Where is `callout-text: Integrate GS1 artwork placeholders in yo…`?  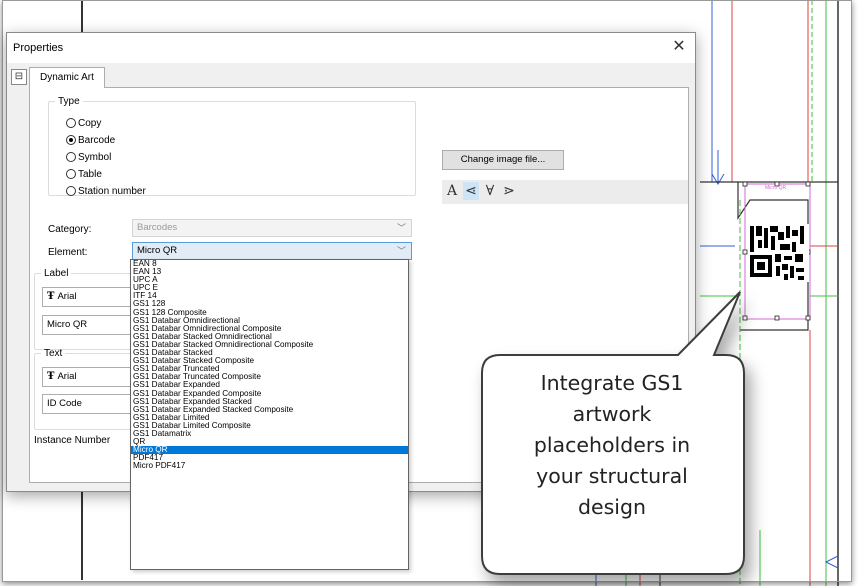
callout-text: Integrate GS1 artwork placeholders in yo… is located at coordinates (612, 445).